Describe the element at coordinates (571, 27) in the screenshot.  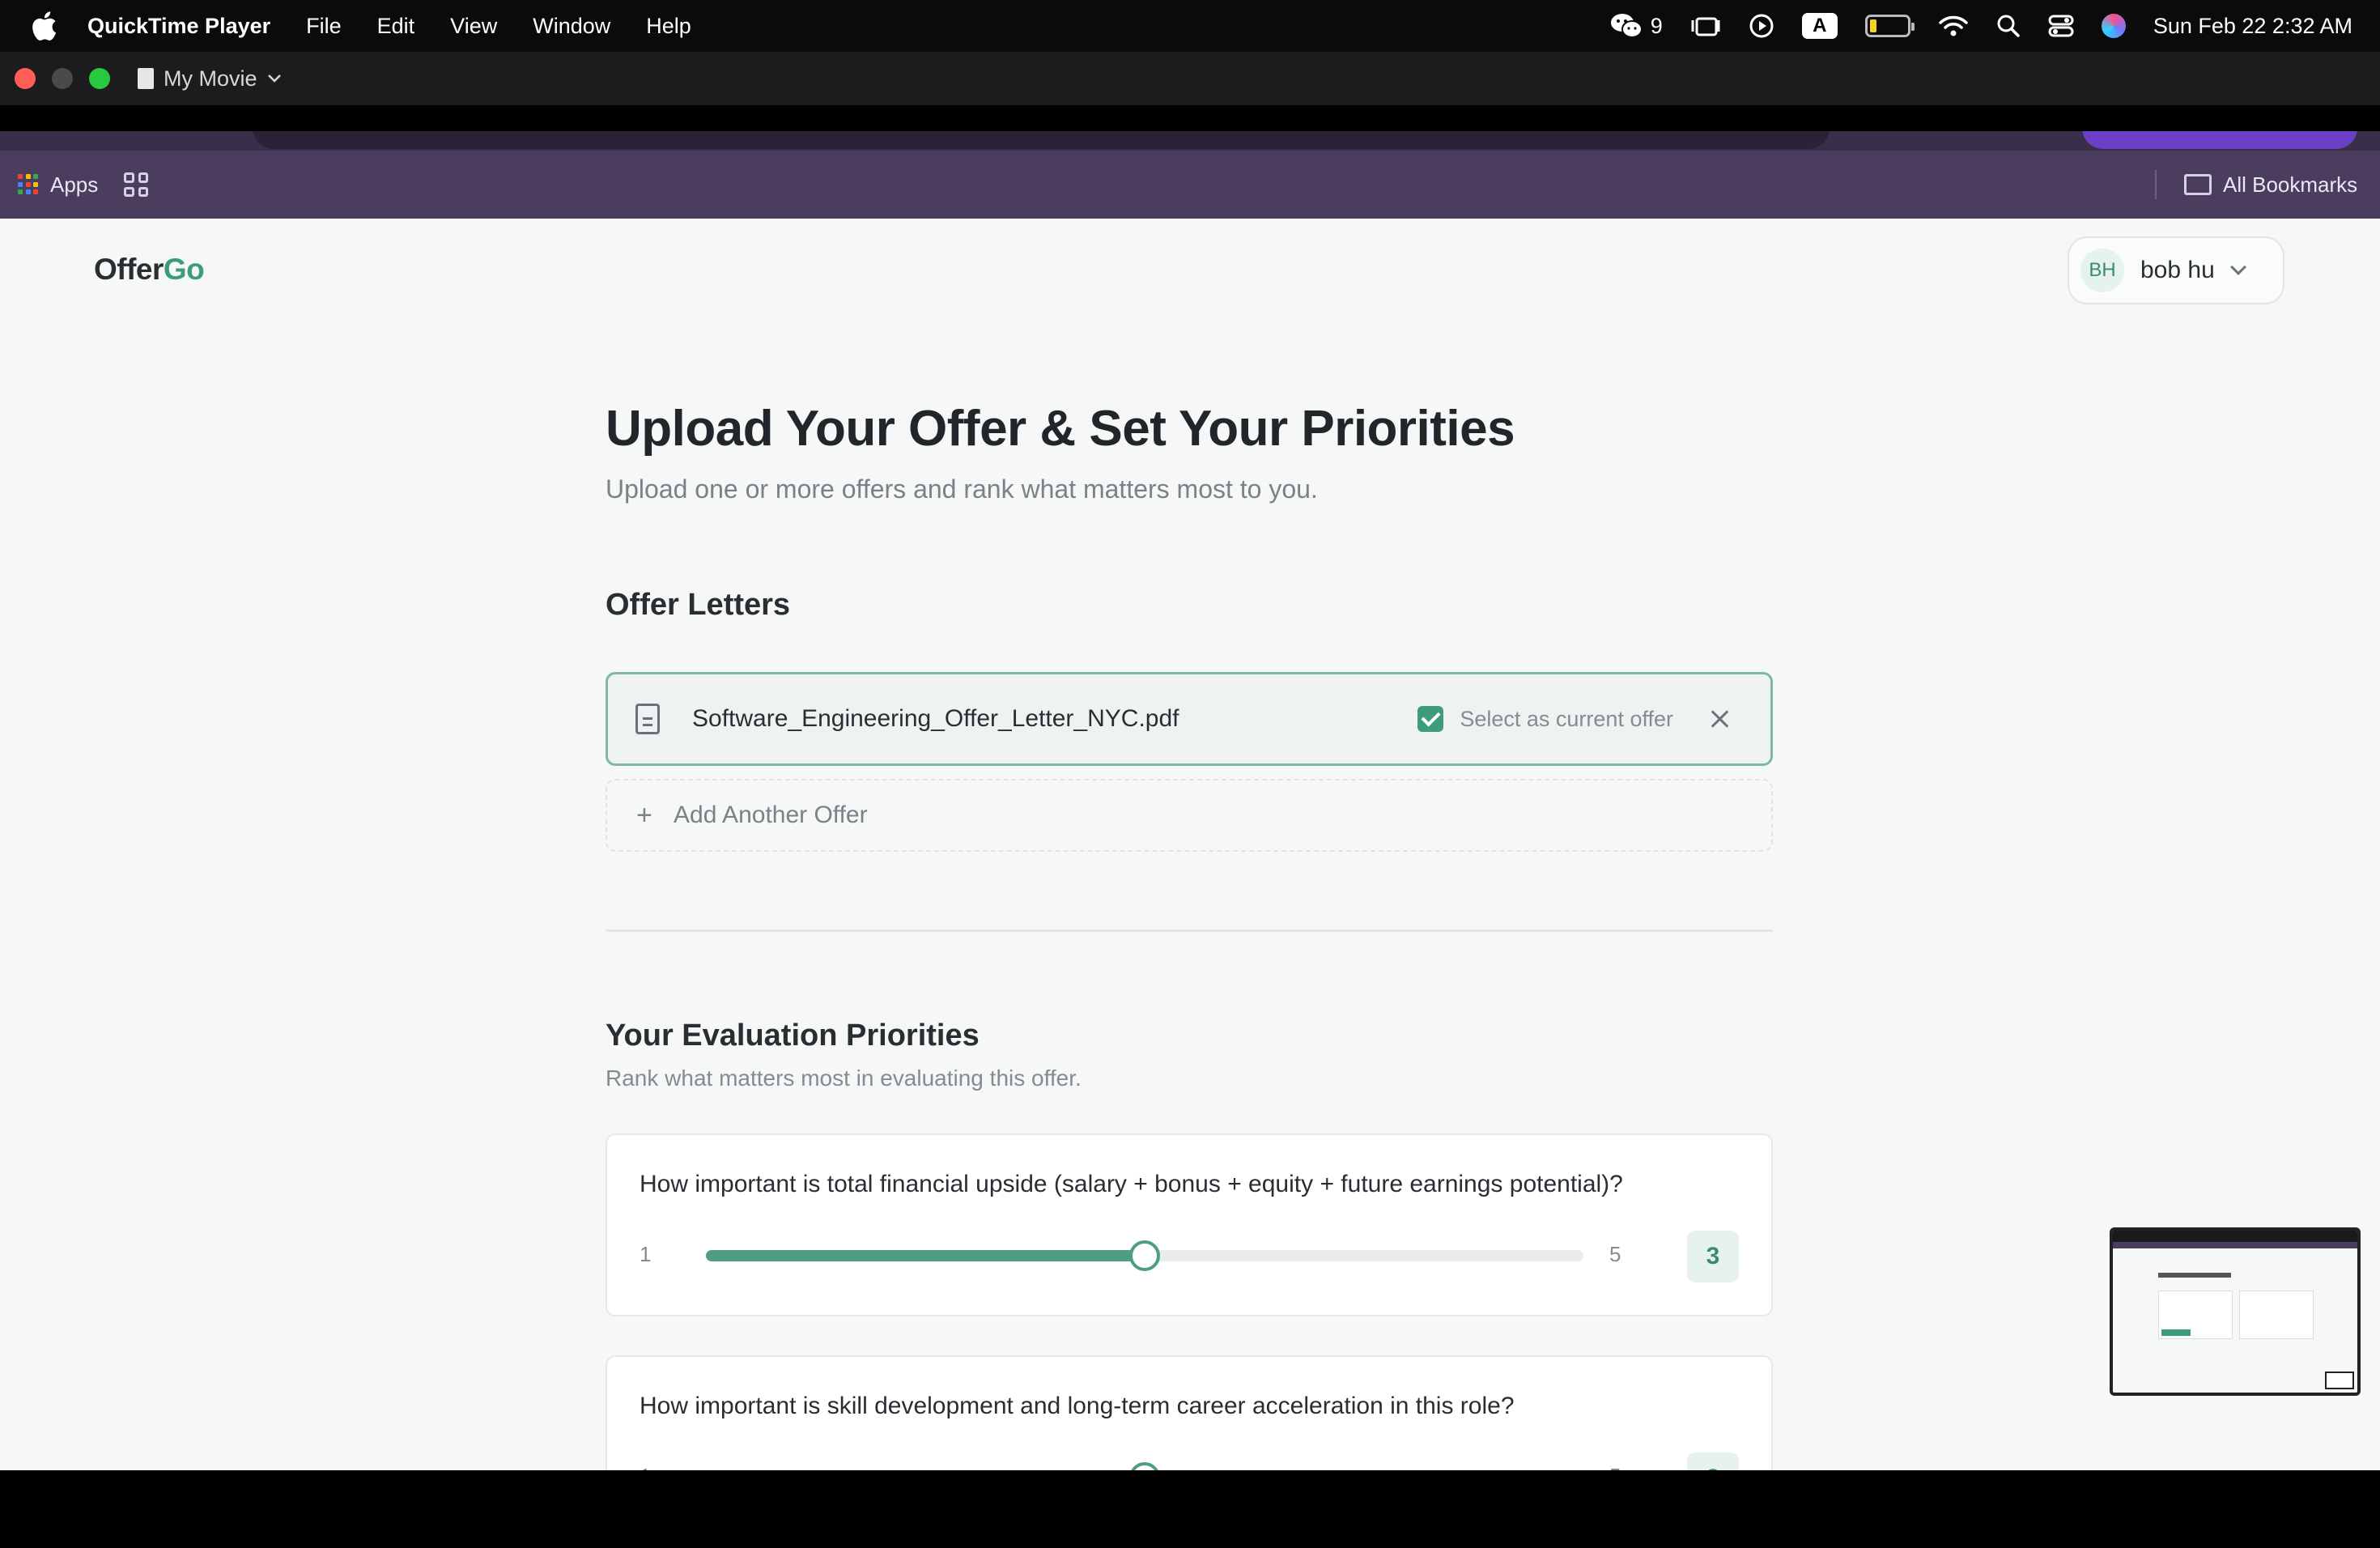
I see `menu-window: Window` at that location.